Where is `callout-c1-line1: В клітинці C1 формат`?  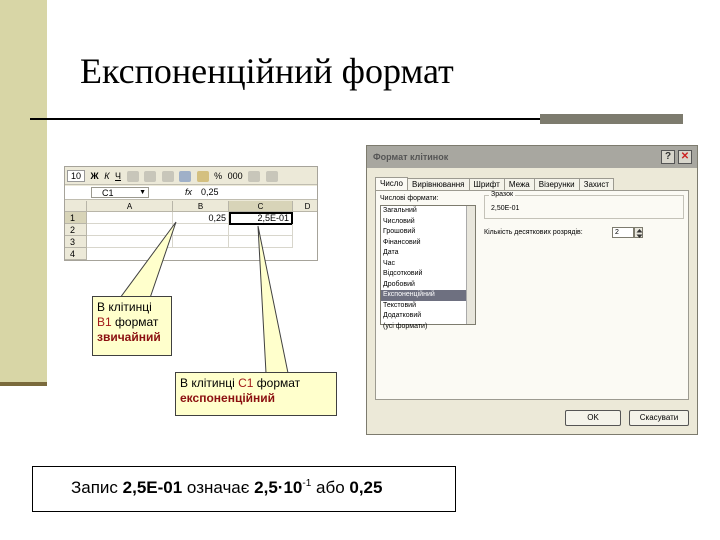 callout-c1-line1: В клітинці C1 формат is located at coordinates (256, 383).